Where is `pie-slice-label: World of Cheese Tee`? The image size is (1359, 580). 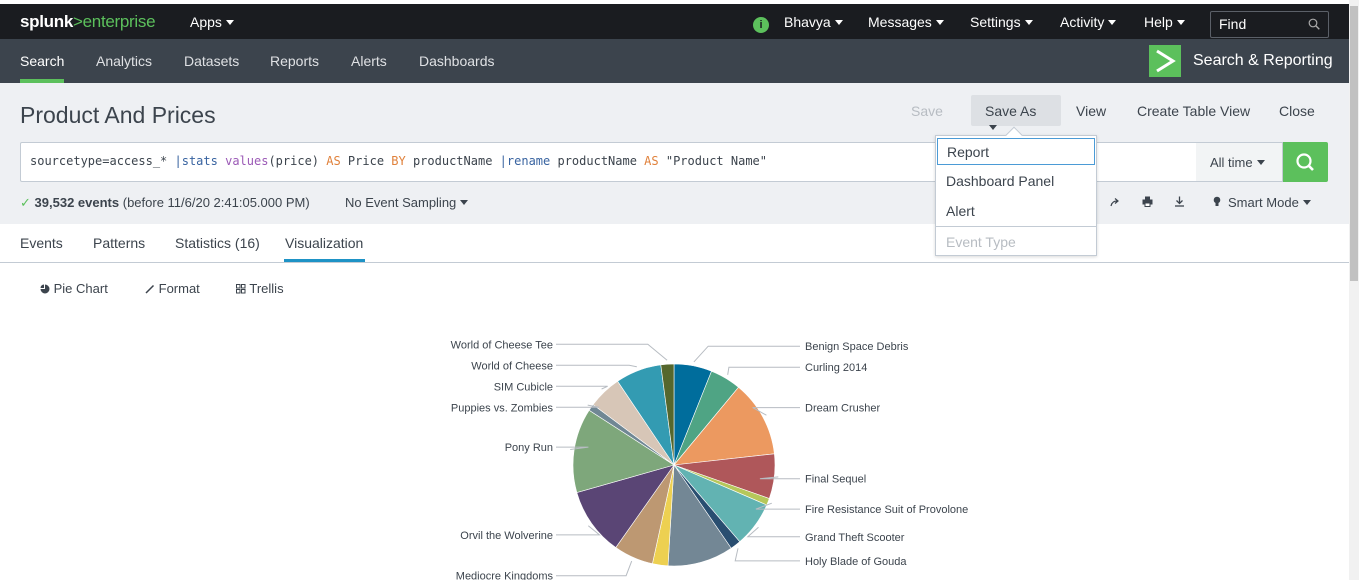 pie-slice-label: World of Cheese Tee is located at coordinates (502, 345).